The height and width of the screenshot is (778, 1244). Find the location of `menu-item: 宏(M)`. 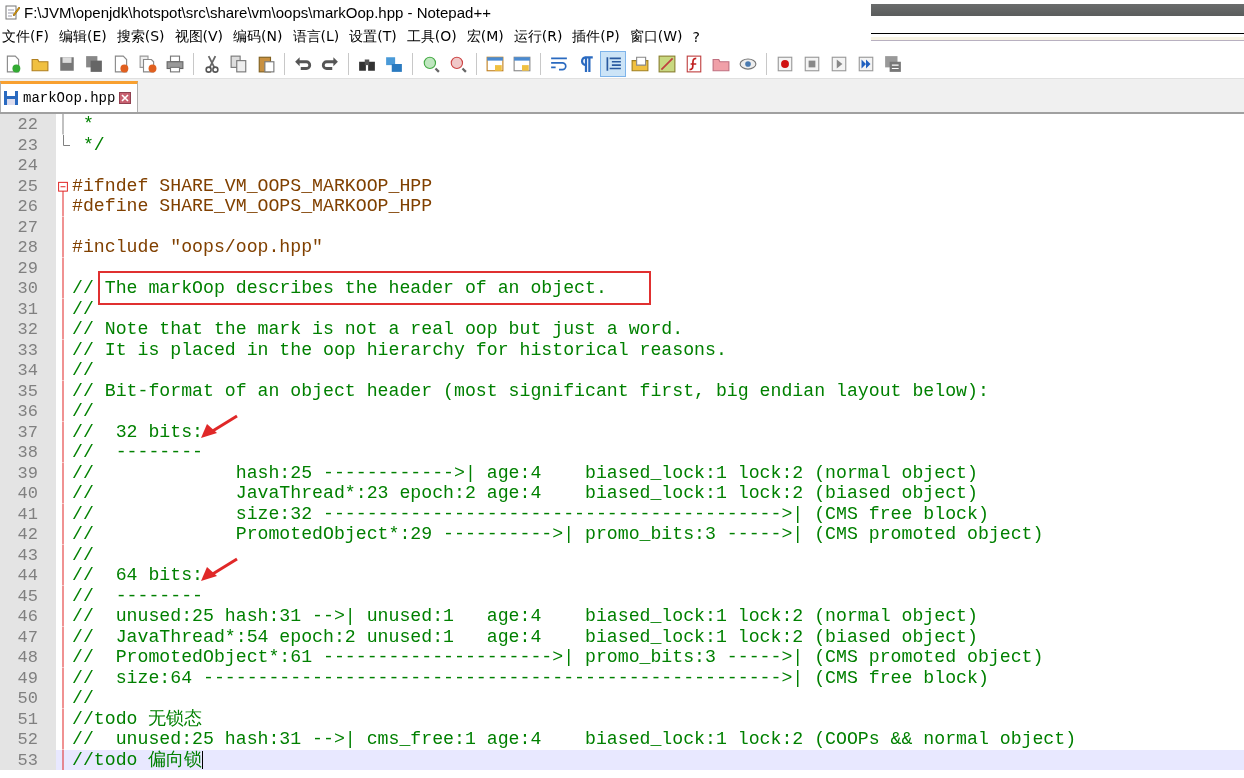

menu-item: 宏(M) is located at coordinates (488, 37).